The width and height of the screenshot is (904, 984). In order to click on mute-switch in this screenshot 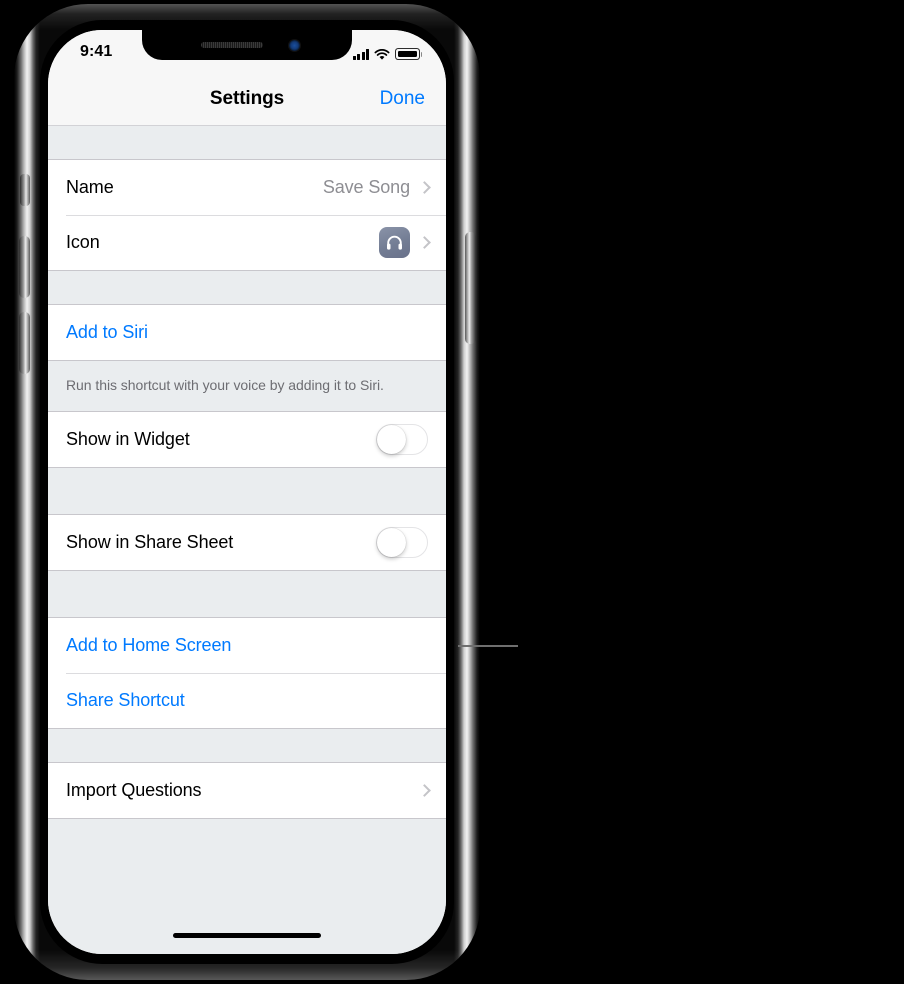, I will do `click(25, 190)`.